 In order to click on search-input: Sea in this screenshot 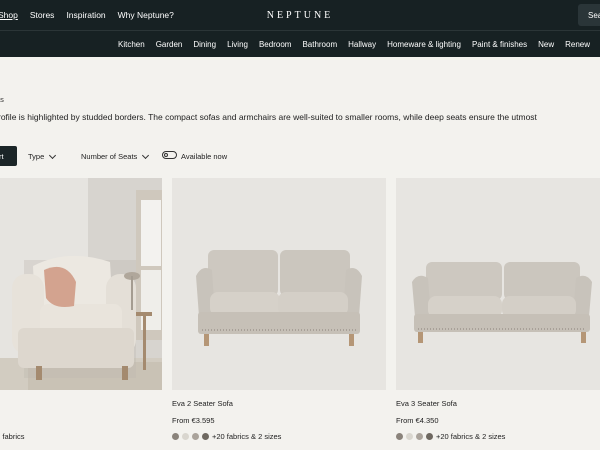, I will do `click(589, 15)`.